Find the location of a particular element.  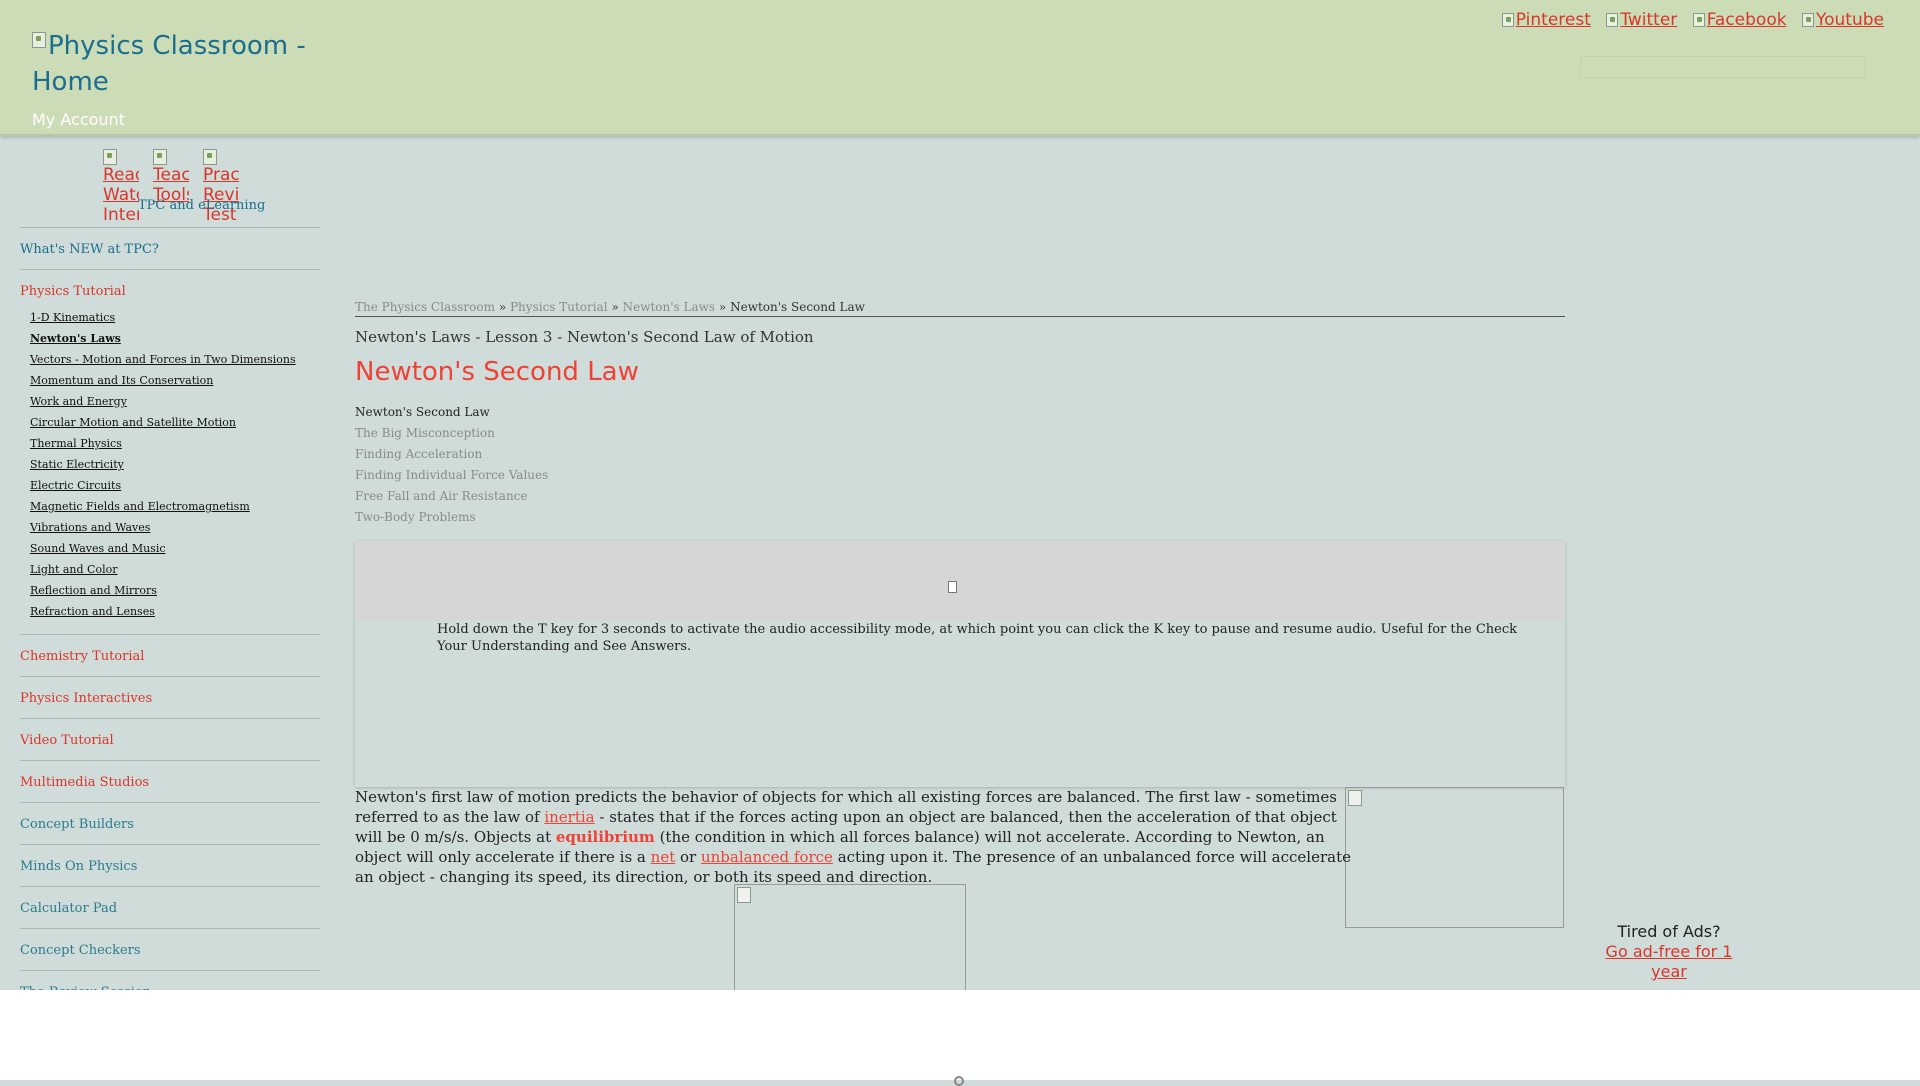

list-item: Refraction and Lenses is located at coordinates (170, 611).